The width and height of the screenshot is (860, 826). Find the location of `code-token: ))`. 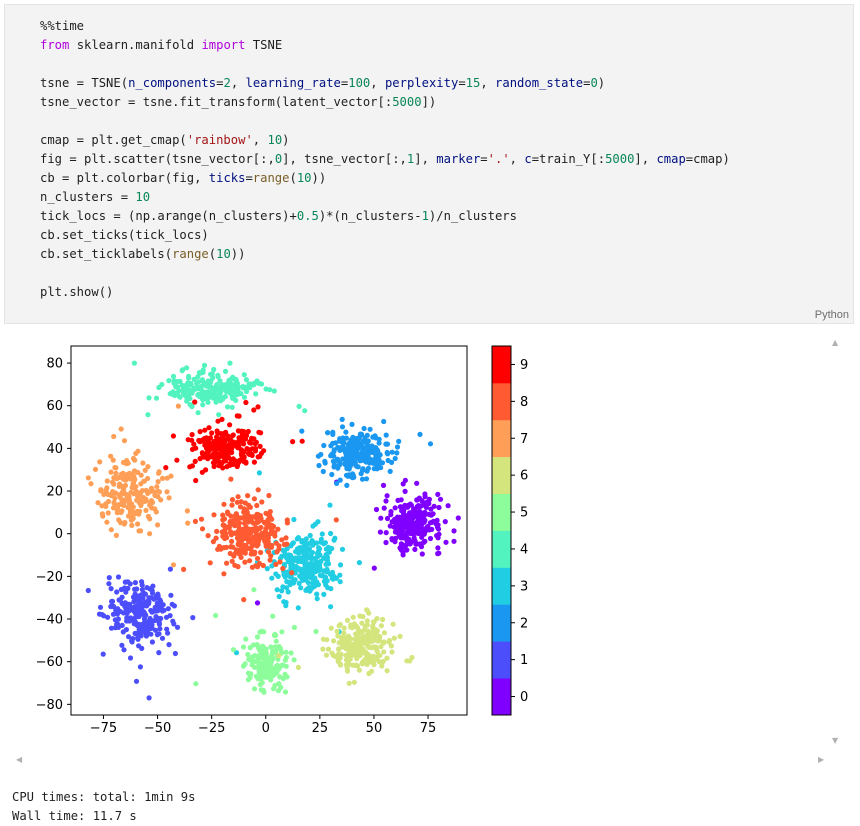

code-token: )) is located at coordinates (238, 254).